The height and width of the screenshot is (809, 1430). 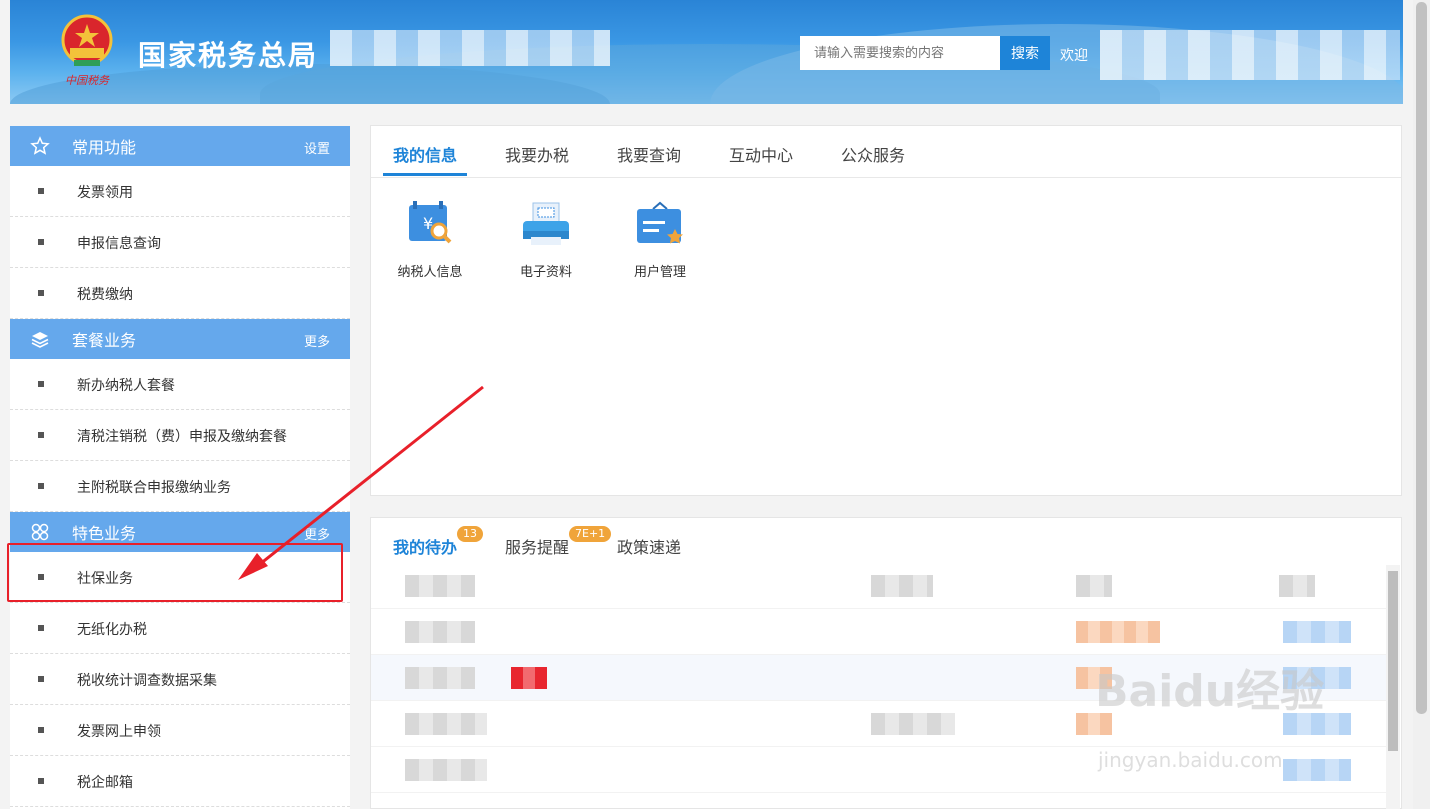 I want to click on site-title: 国家税务总局, so click(x=228, y=54).